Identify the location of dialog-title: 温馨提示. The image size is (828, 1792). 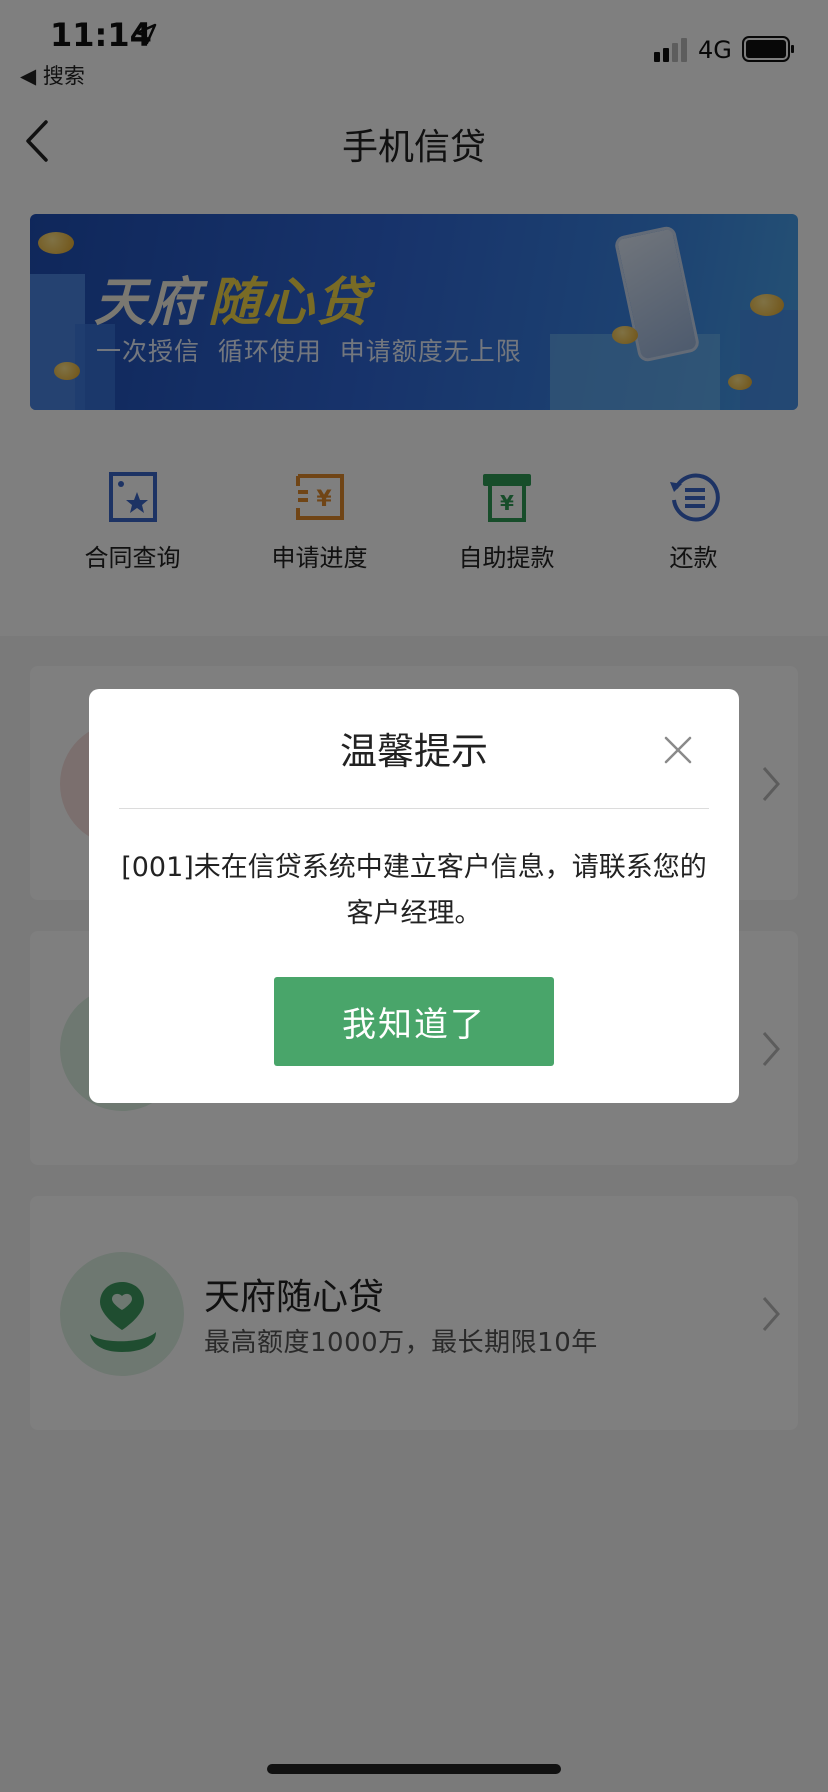
(414, 751).